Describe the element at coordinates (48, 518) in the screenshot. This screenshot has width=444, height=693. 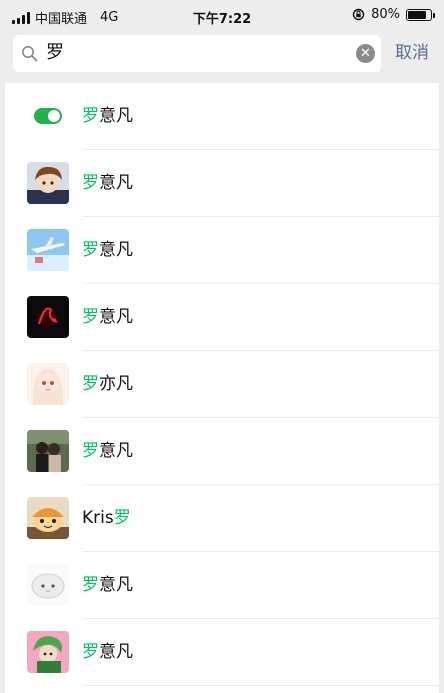
I see `cartoon-avatar` at that location.